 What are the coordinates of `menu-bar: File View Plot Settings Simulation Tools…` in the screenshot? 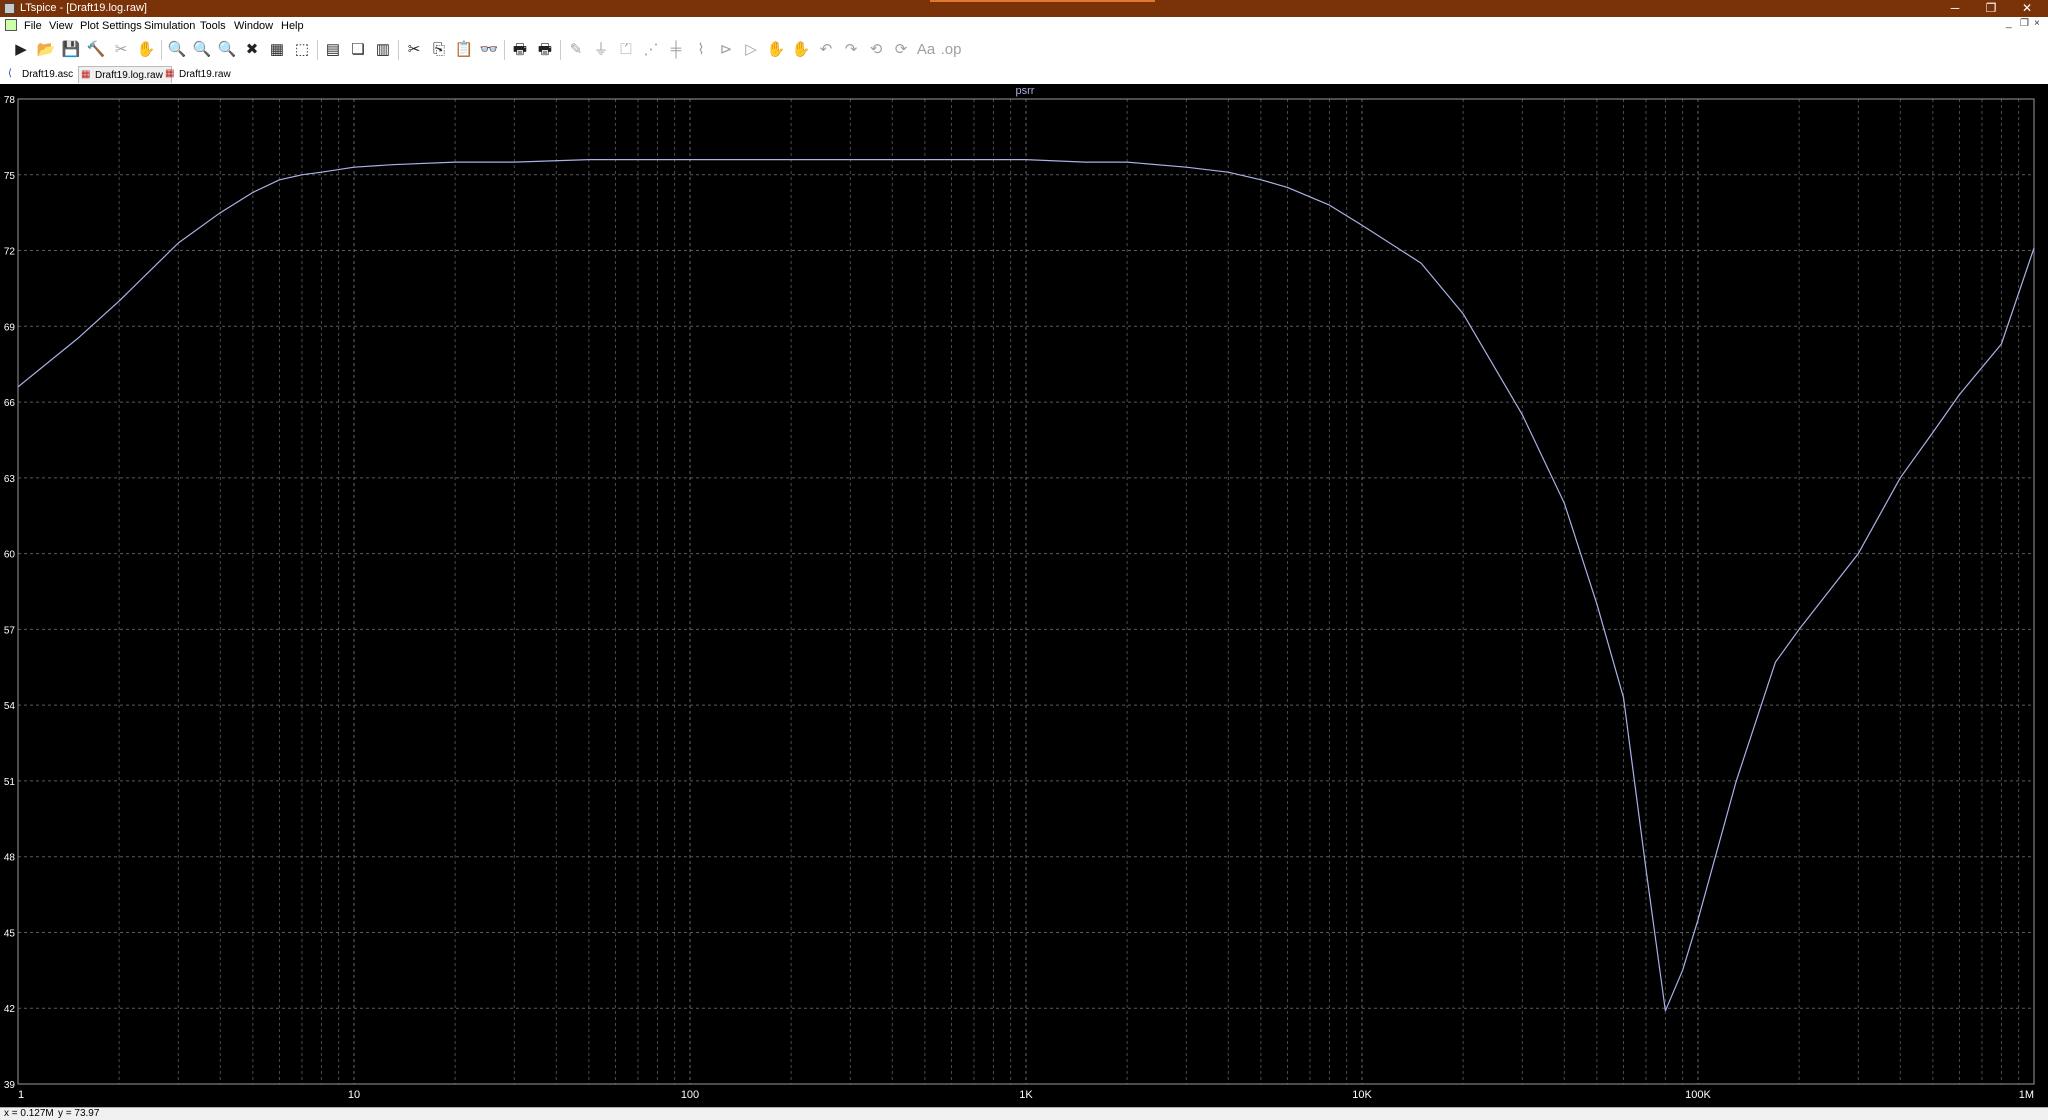 It's located at (1024, 25).